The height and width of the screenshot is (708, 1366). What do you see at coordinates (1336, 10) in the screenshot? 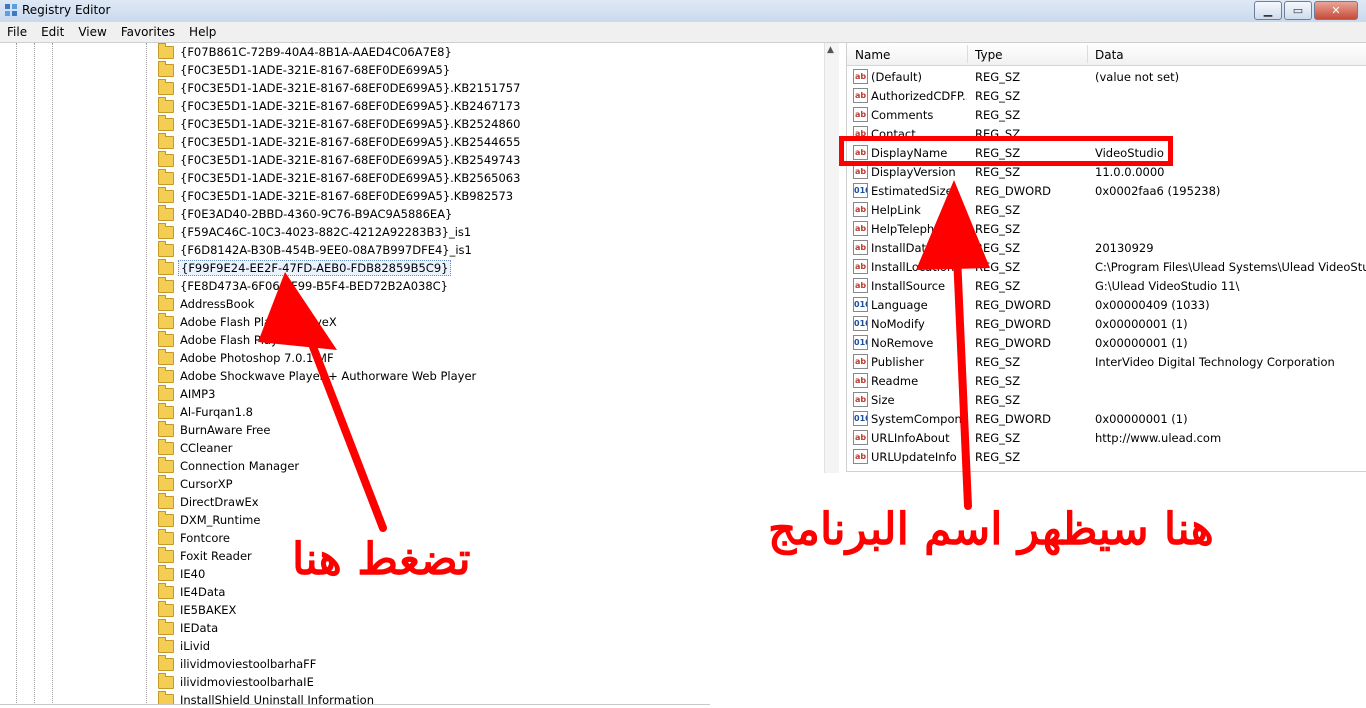
I see `close-button: ✕` at bounding box center [1336, 10].